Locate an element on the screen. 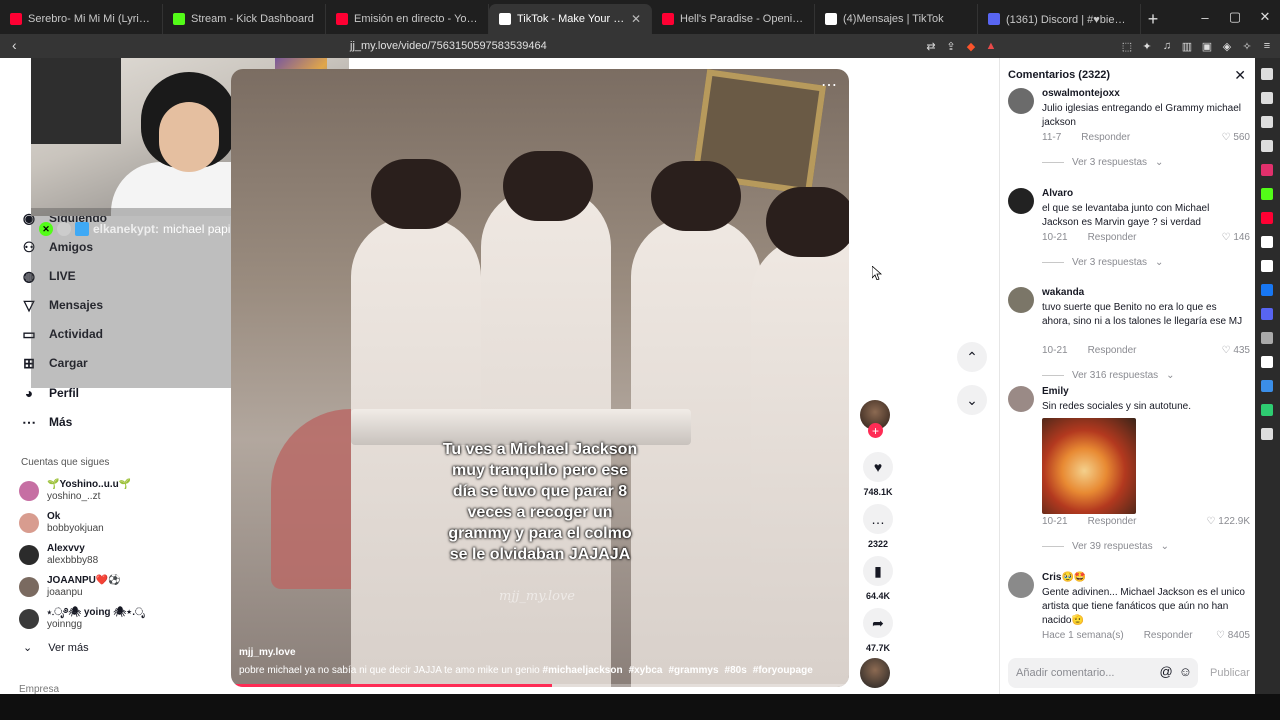  following-account: 🌱Yoshino..u.u🌱 yoshino_..zt is located at coordinates (99, 491).